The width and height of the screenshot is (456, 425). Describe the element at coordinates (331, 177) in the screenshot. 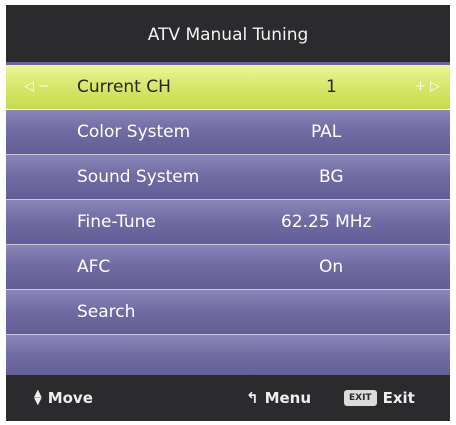

I see `menu-item-value: BG` at that location.